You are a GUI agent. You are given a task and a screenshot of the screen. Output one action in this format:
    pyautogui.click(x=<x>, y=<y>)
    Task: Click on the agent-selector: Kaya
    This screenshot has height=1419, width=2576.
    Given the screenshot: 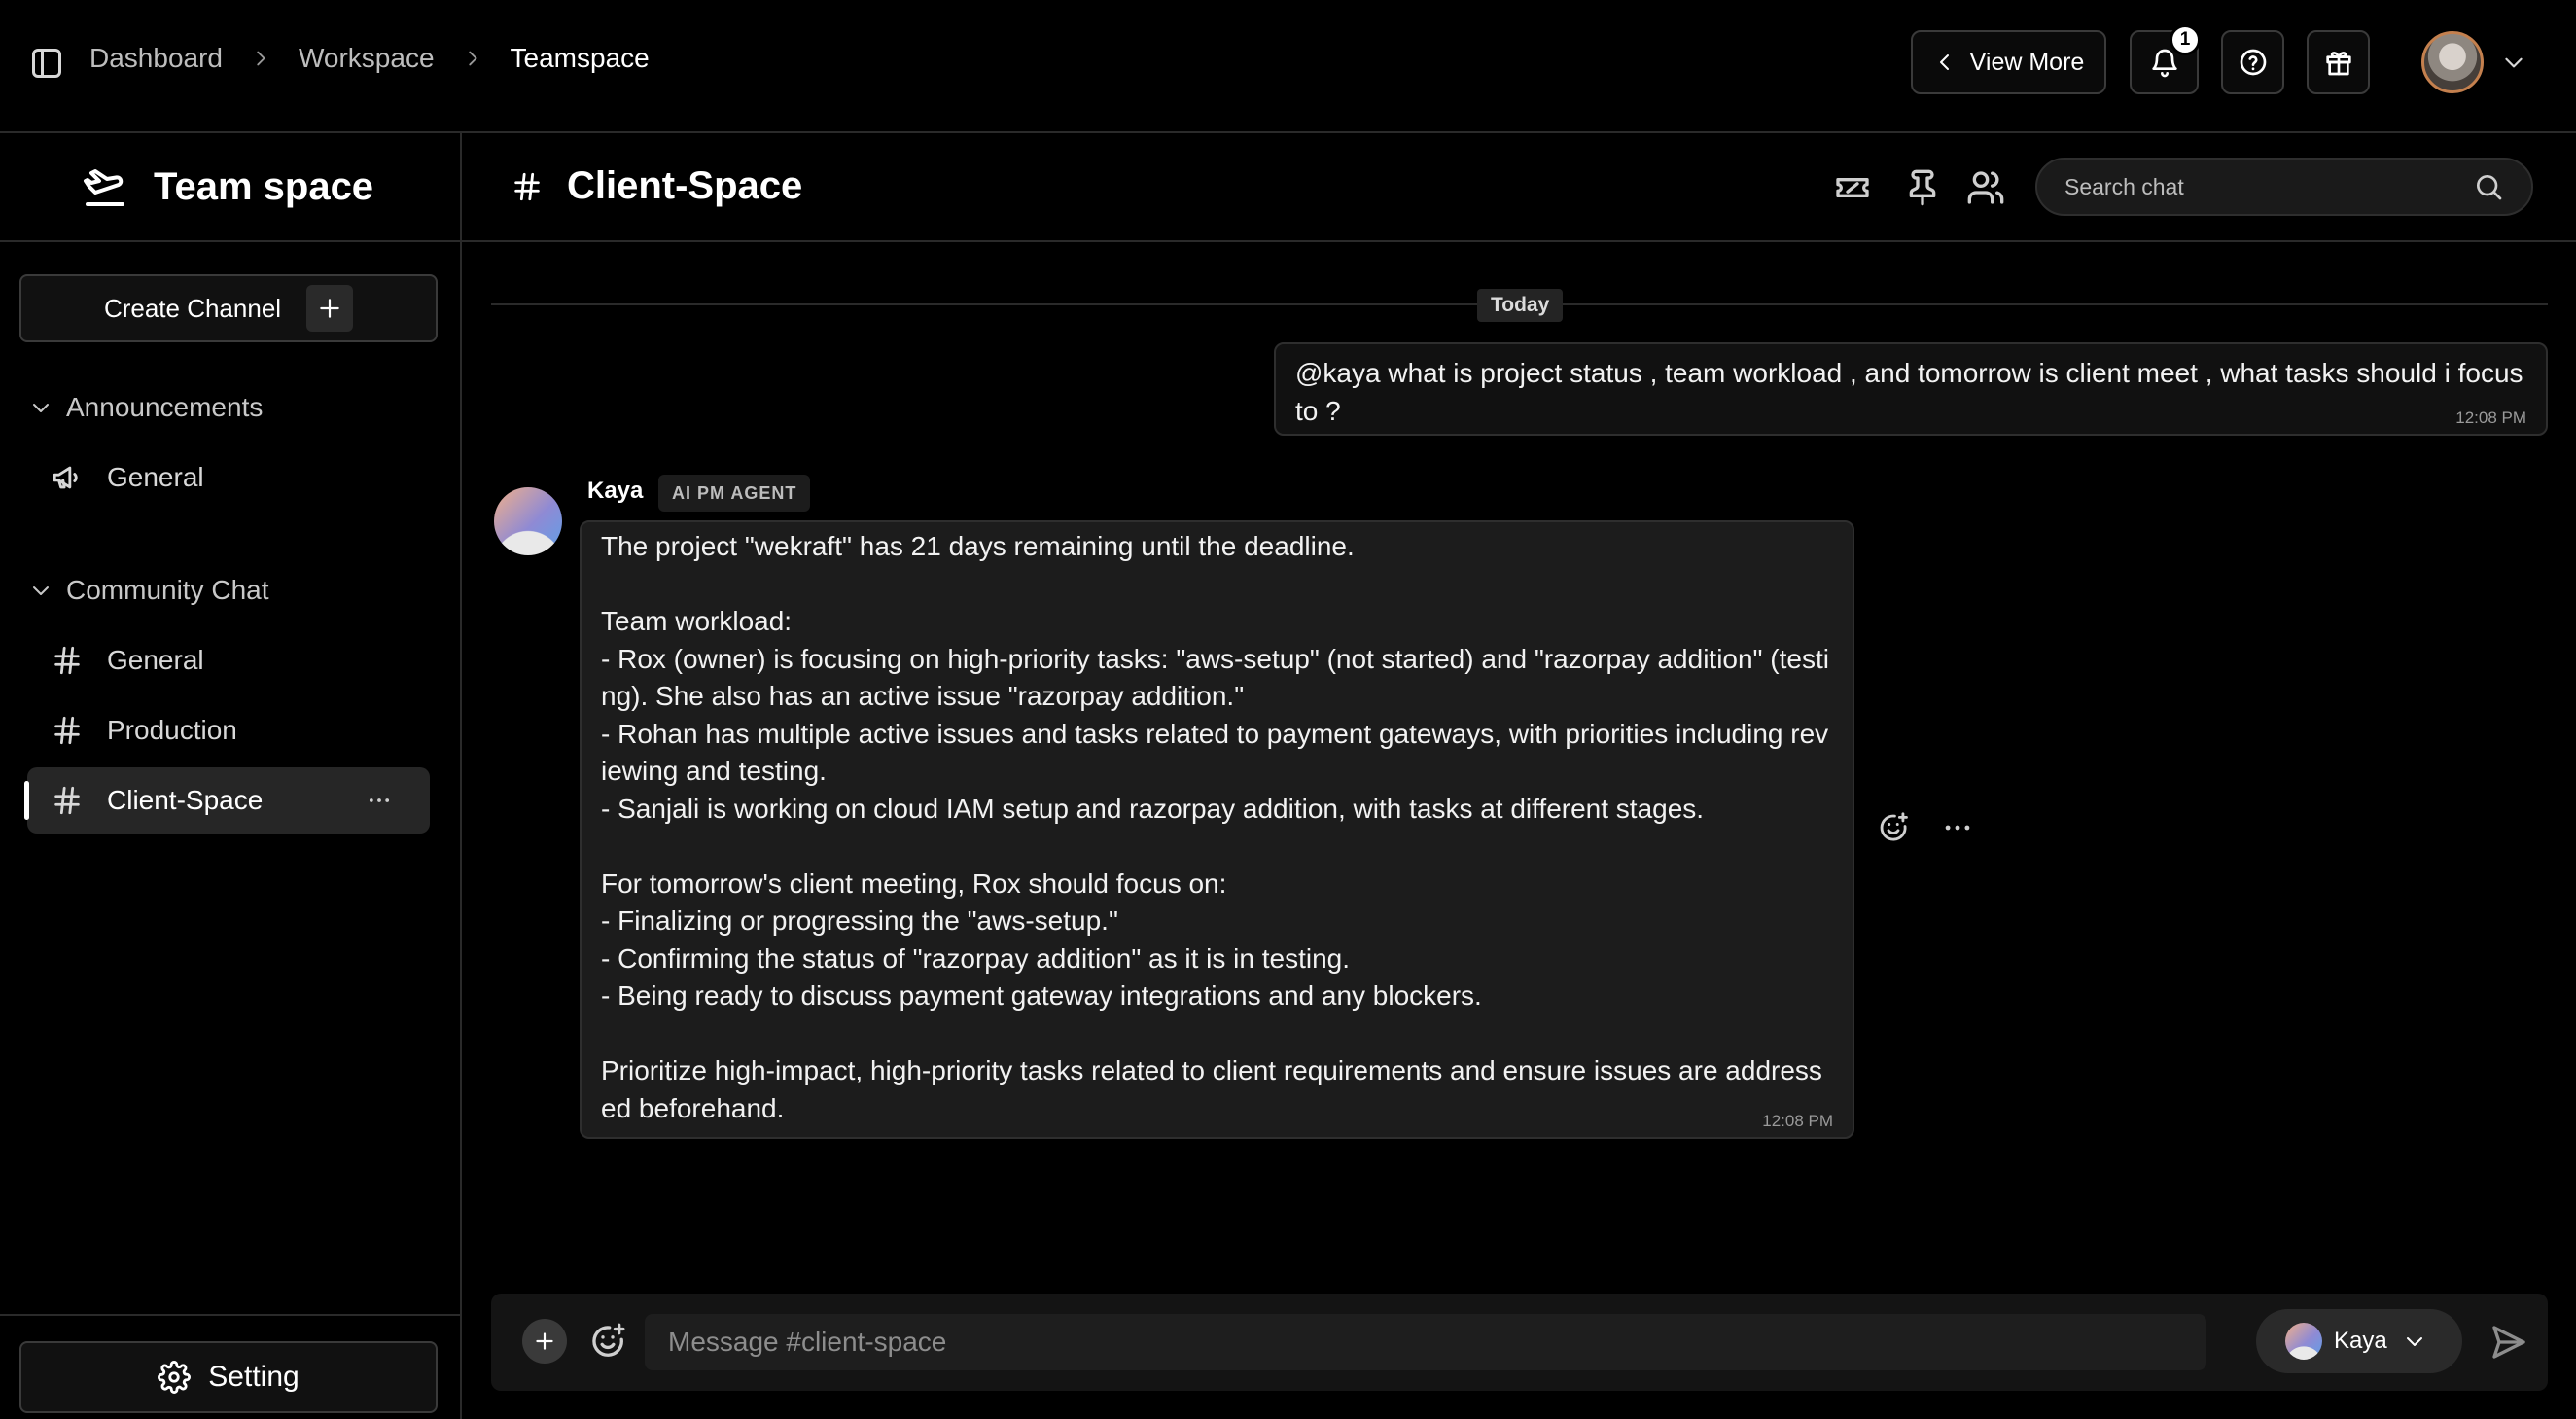 What is the action you would take?
    pyautogui.click(x=2359, y=1341)
    